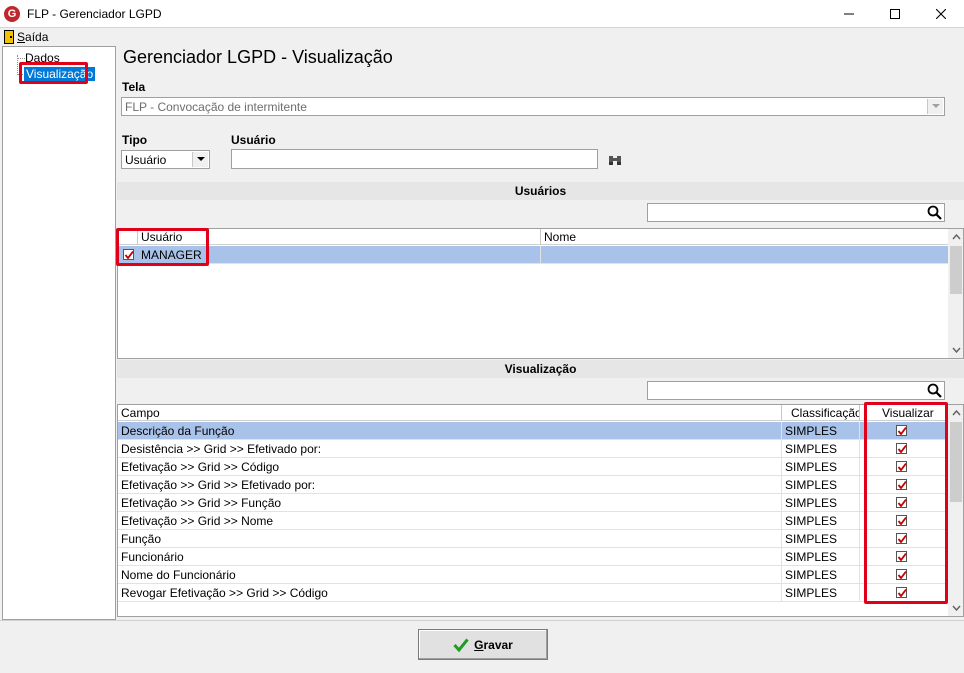  Describe the element at coordinates (450, 431) in the screenshot. I see `campo-cell: Descrição da Função` at that location.